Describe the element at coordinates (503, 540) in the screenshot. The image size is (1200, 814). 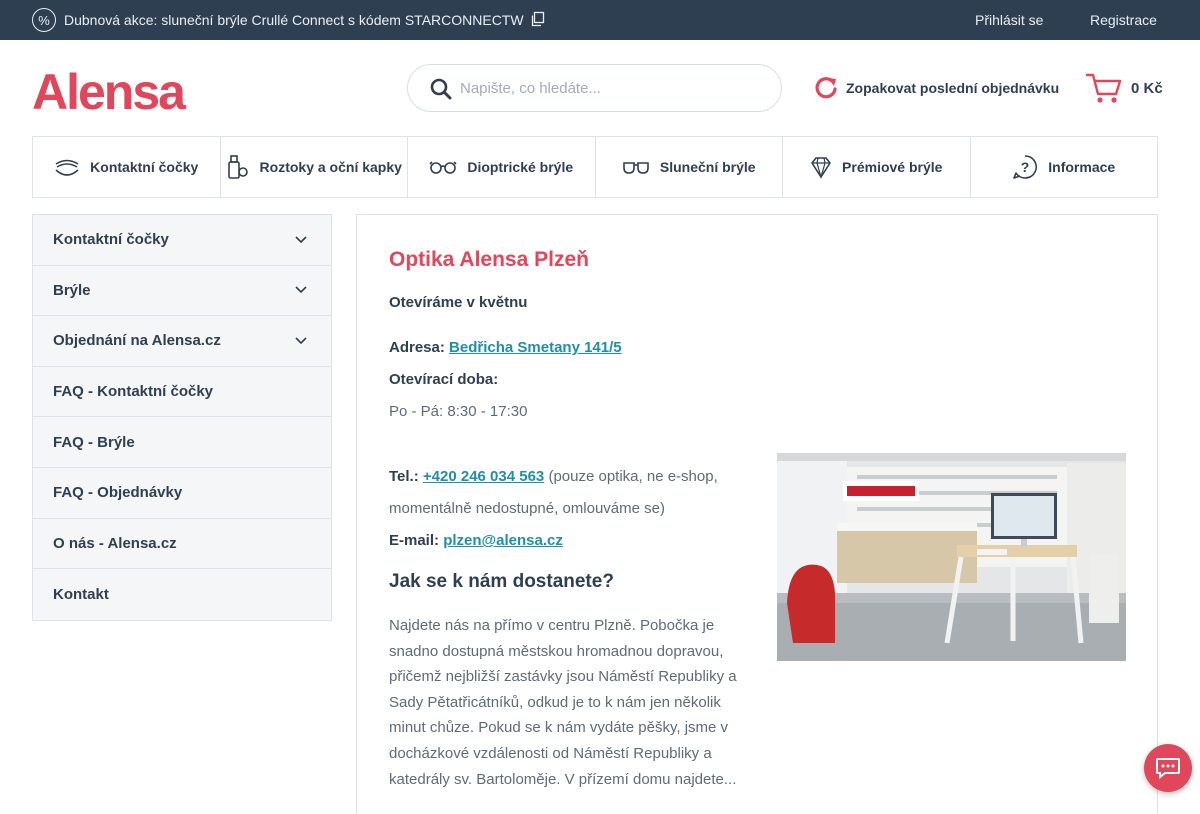
I see `email-link: plzen@alensa.cz` at that location.